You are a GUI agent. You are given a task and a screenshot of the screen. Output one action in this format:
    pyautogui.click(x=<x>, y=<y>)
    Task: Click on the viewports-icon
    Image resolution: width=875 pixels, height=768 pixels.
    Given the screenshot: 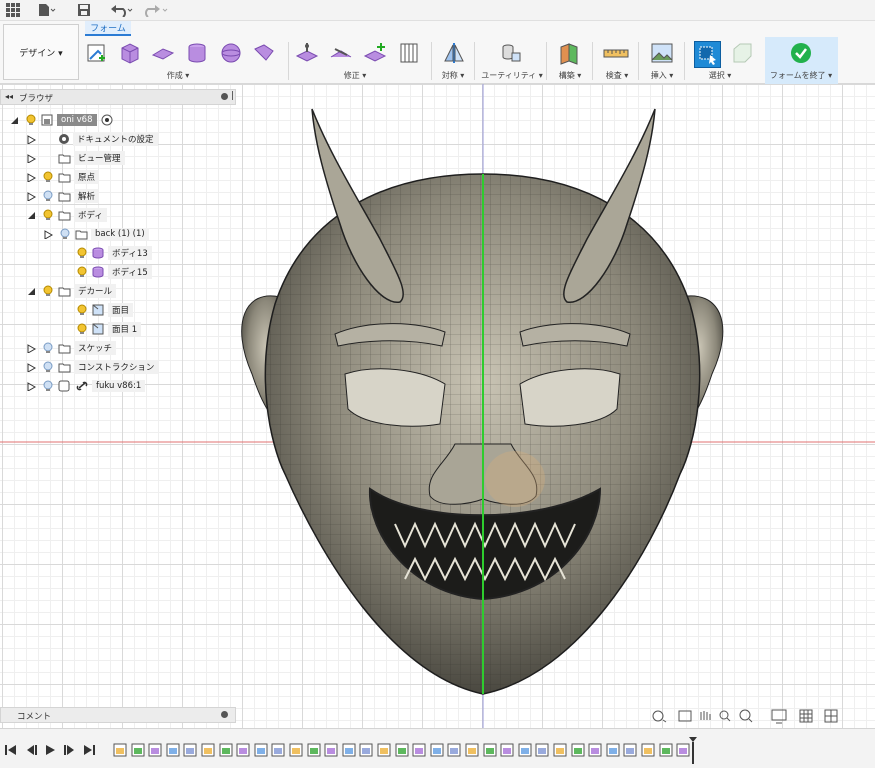 What is the action you would take?
    pyautogui.click(x=831, y=716)
    